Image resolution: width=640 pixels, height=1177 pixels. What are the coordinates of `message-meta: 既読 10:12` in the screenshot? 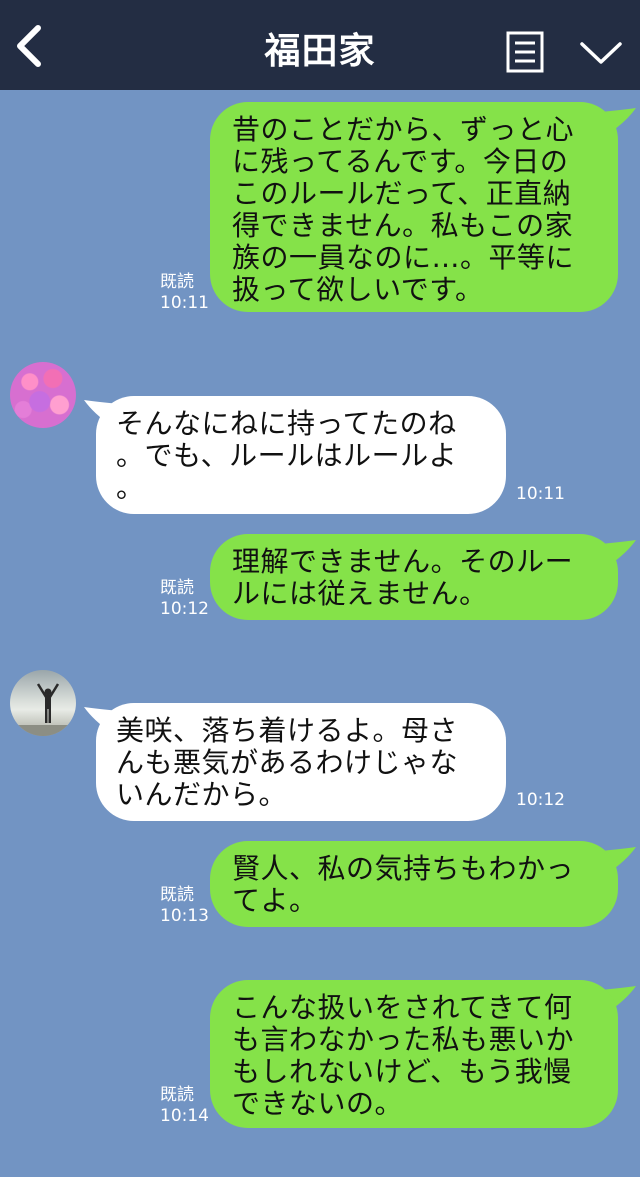 It's located at (184, 599).